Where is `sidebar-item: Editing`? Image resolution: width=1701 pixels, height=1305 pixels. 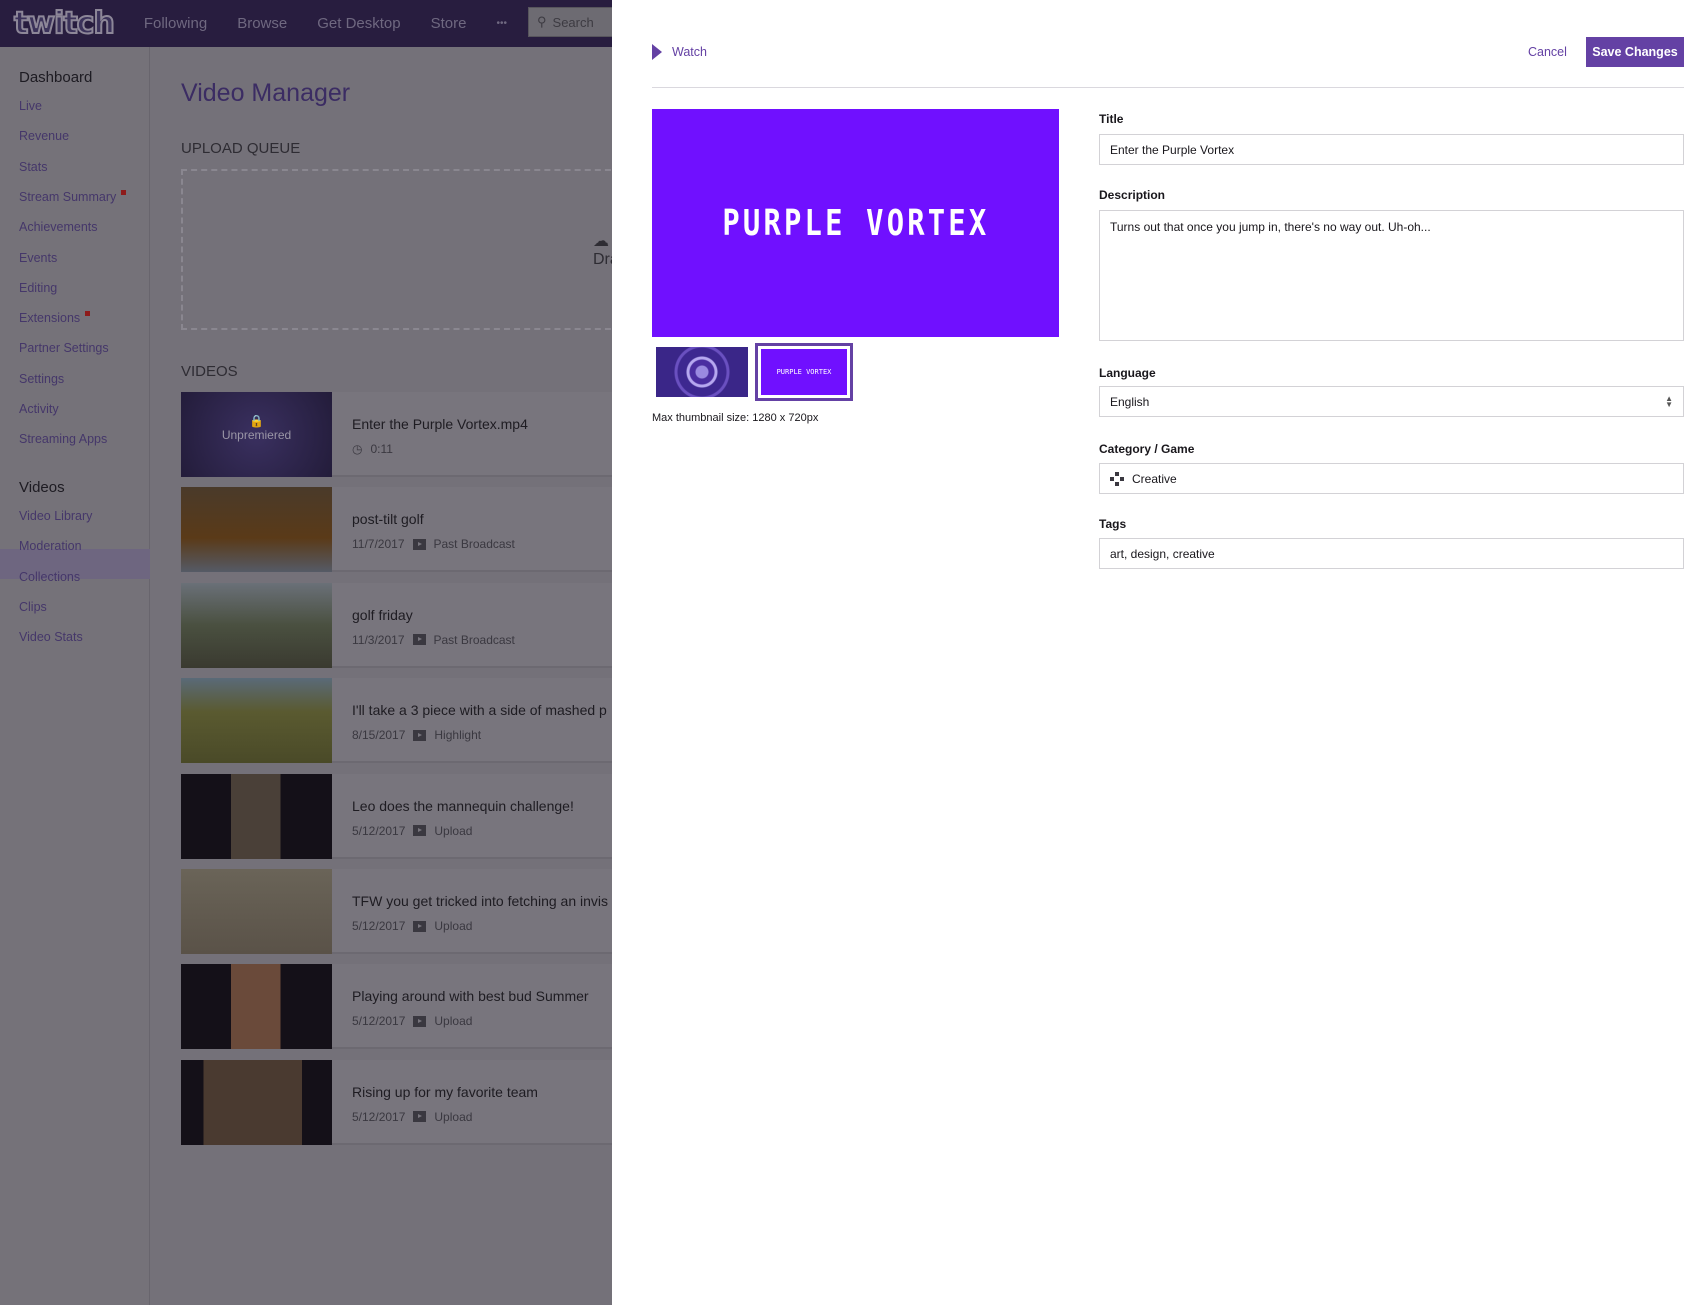
sidebar-item: Editing is located at coordinates (38, 288).